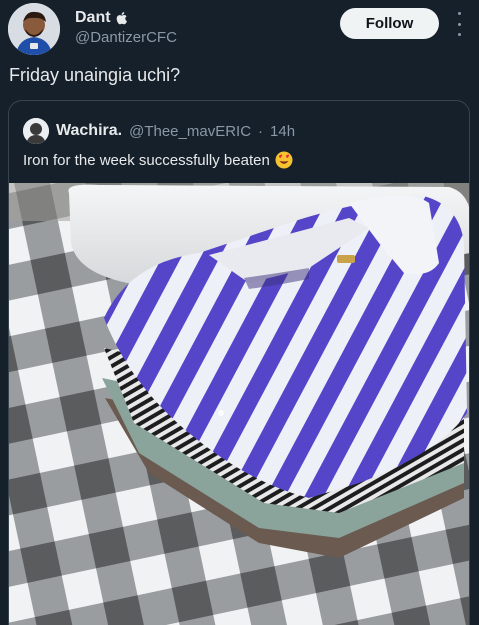 Image resolution: width=479 pixels, height=625 pixels. Describe the element at coordinates (126, 37) in the screenshot. I see `user-handle: @DantizerCFC` at that location.